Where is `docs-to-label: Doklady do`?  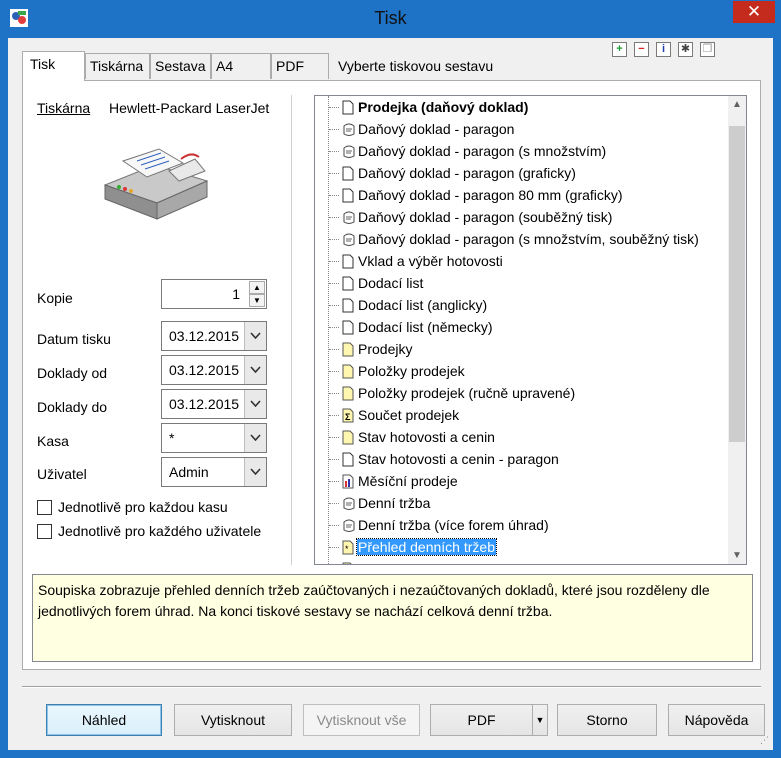
docs-to-label: Doklady do is located at coordinates (72, 407).